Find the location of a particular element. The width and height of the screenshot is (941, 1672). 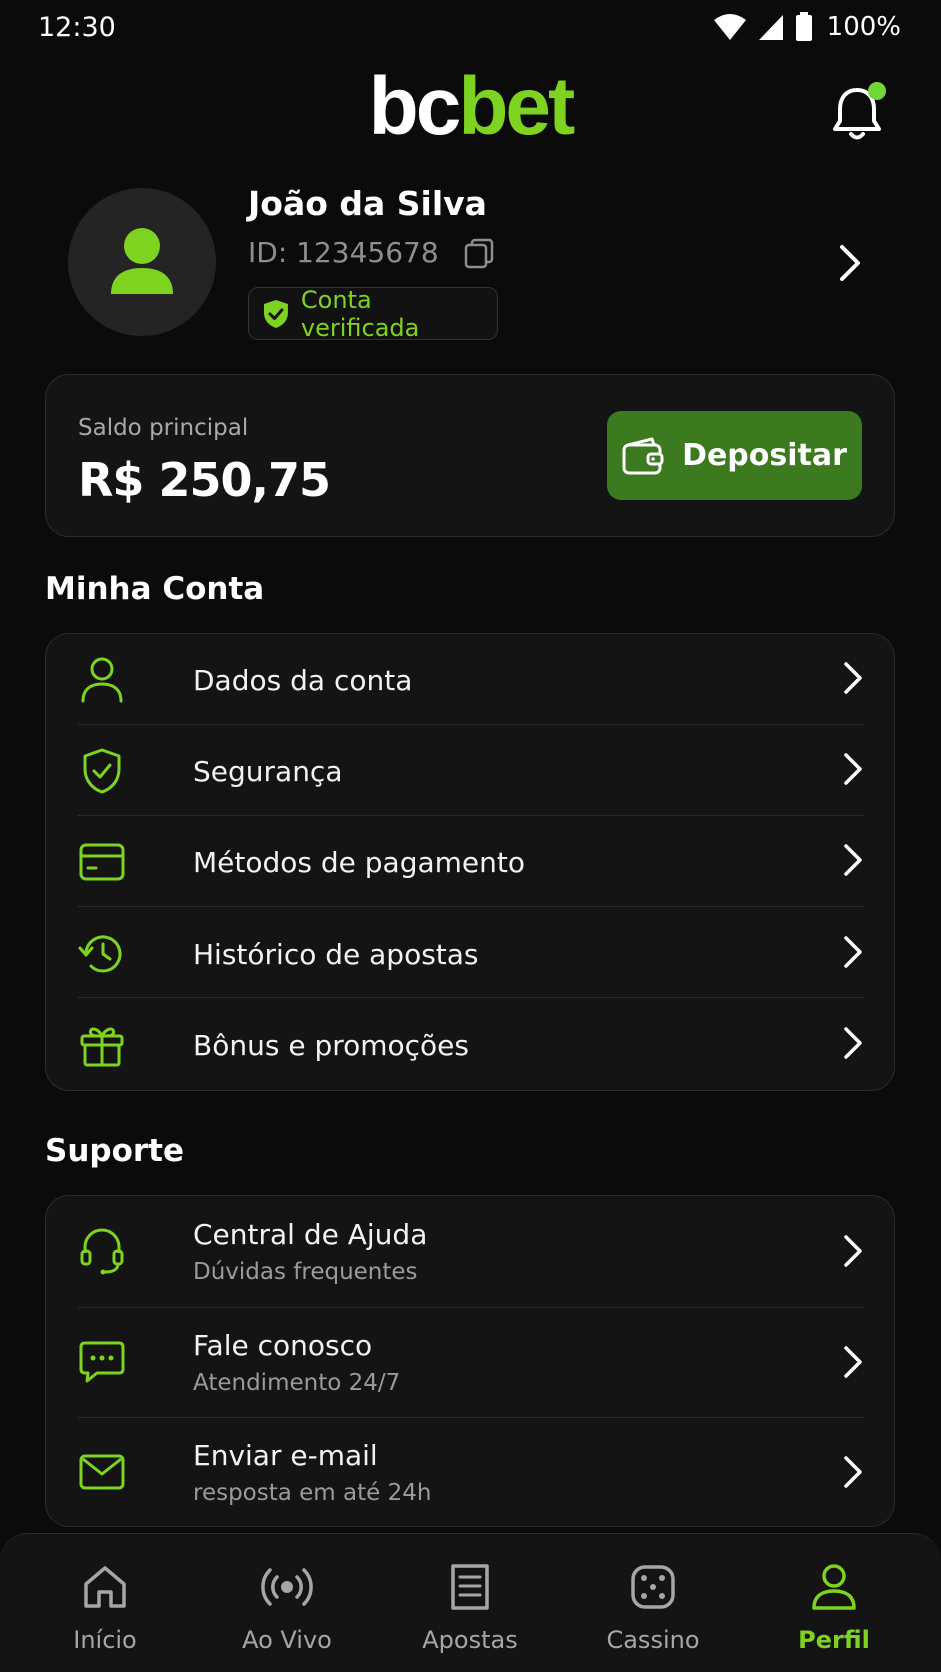

user-id-row: ID: 12345678 is located at coordinates (371, 252).